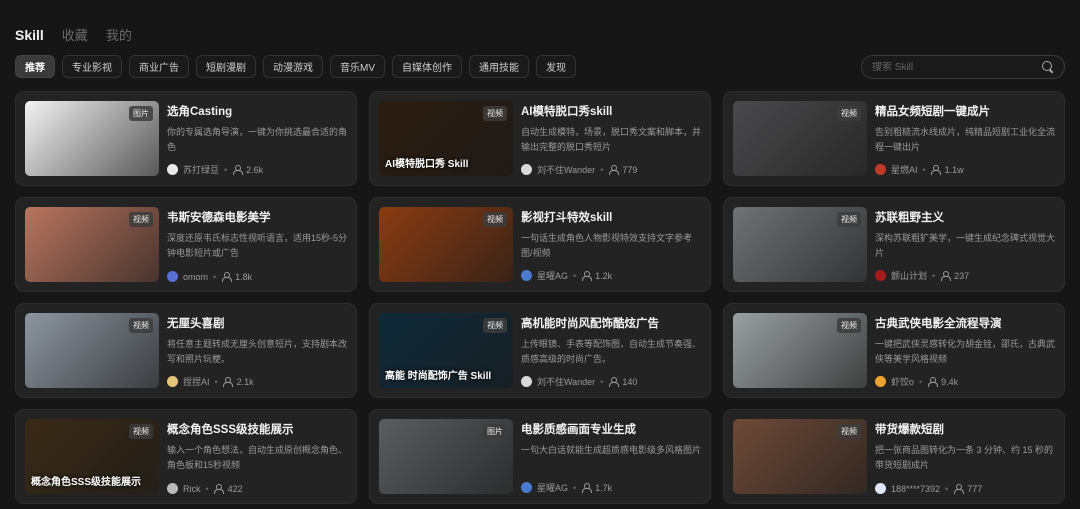 Image resolution: width=1080 pixels, height=509 pixels. I want to click on search-input, so click(957, 67).